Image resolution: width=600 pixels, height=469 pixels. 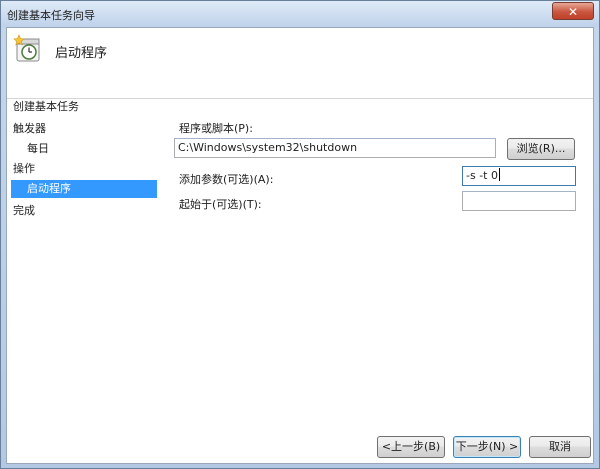 I want to click on sidebar-item-action: 操作, so click(x=24, y=168).